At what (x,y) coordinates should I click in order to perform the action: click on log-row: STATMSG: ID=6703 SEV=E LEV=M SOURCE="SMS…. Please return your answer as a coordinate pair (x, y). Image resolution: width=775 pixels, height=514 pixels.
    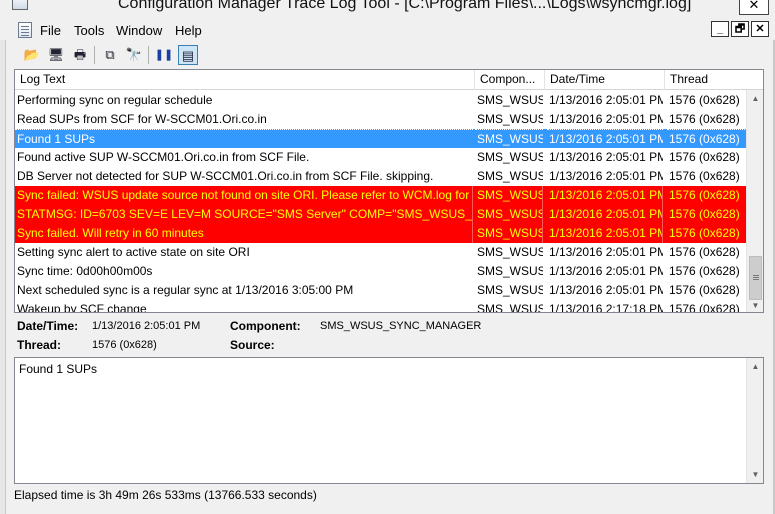
    Looking at the image, I should click on (381, 214).